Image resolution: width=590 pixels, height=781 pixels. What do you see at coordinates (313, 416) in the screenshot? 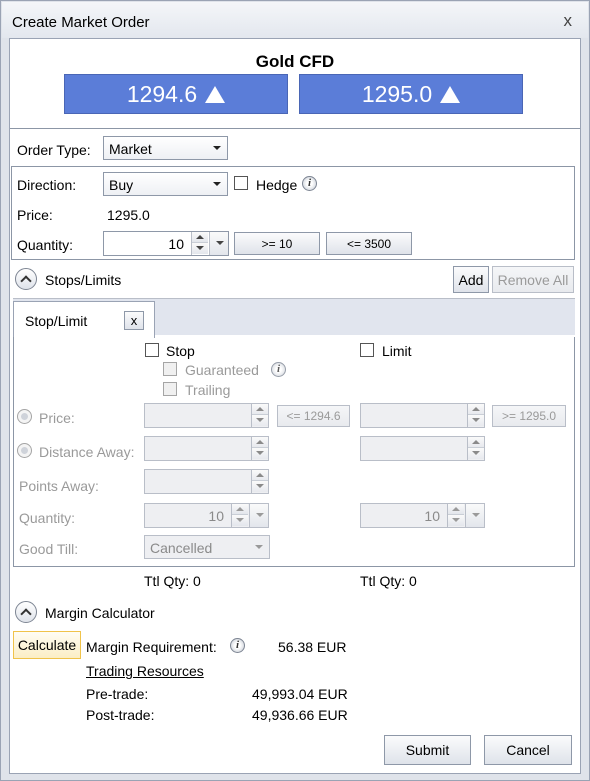
I see `stop-price-hint-button: <= 1294.6` at bounding box center [313, 416].